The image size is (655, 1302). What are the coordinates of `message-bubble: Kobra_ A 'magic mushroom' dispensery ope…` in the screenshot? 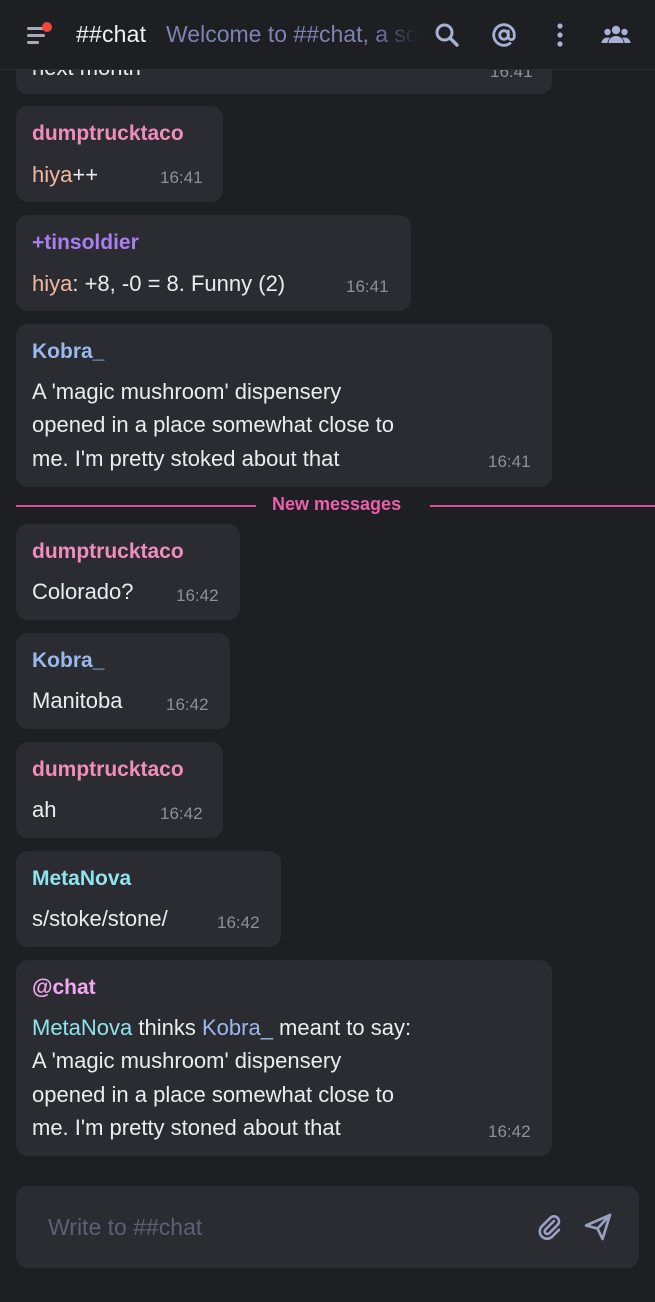 It's located at (284, 405).